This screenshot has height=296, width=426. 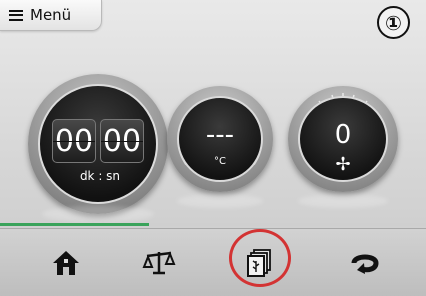 I want to click on timer-minutes: 00, so click(x=74, y=141).